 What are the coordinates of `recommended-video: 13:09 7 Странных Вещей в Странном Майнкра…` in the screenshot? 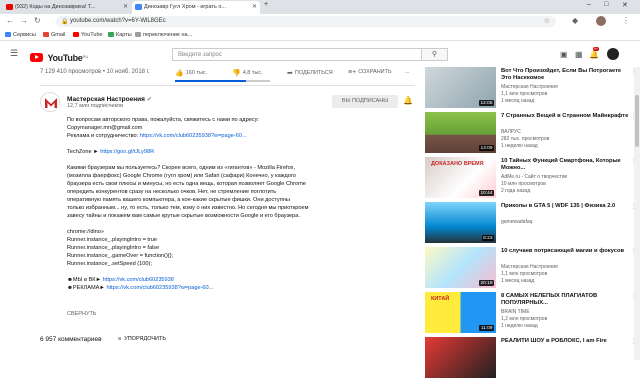 It's located at (531, 134).